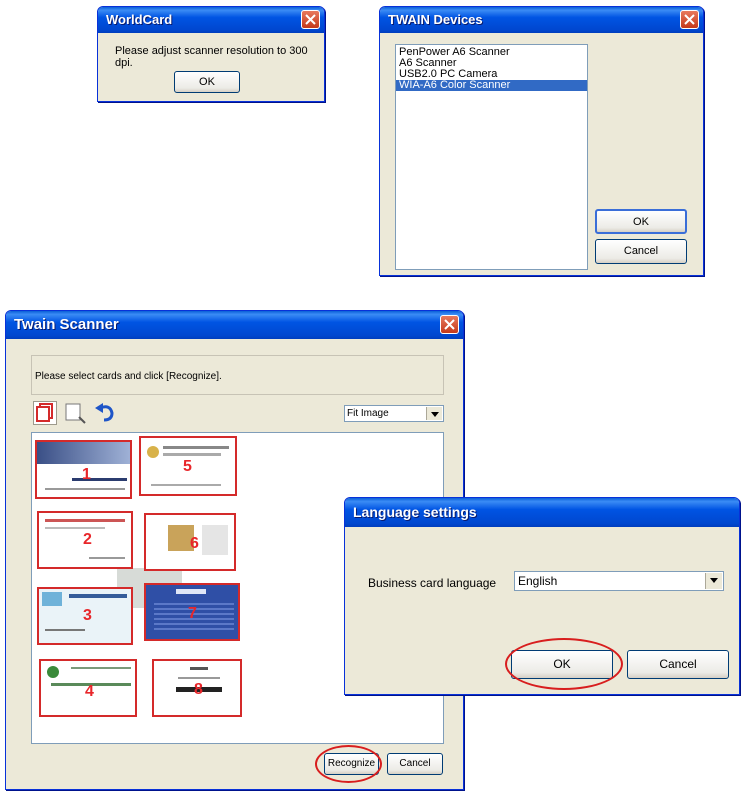 The width and height of the screenshot is (742, 795). I want to click on recognize-highlight-circle, so click(348, 764).